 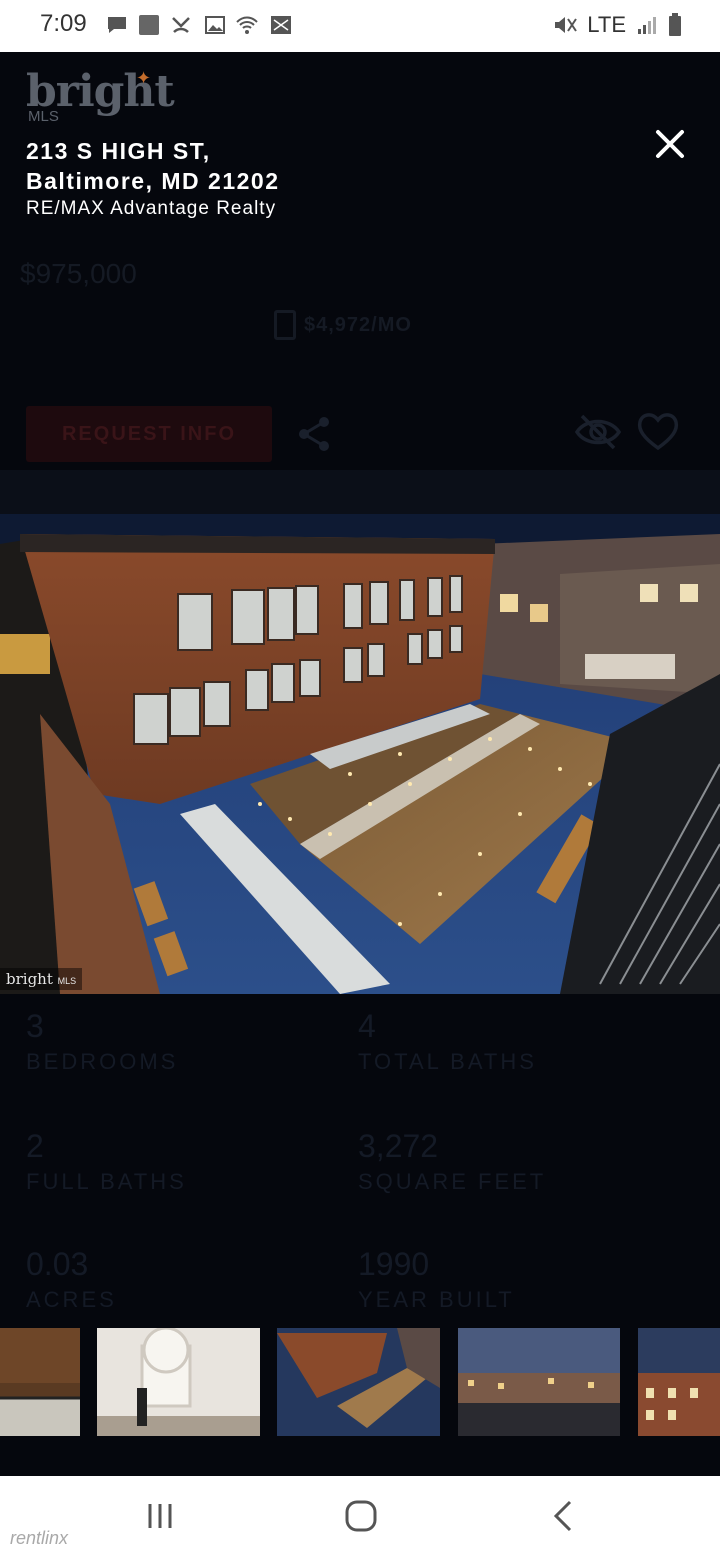 What do you see at coordinates (285, 325) in the screenshot?
I see `calculator-icon` at bounding box center [285, 325].